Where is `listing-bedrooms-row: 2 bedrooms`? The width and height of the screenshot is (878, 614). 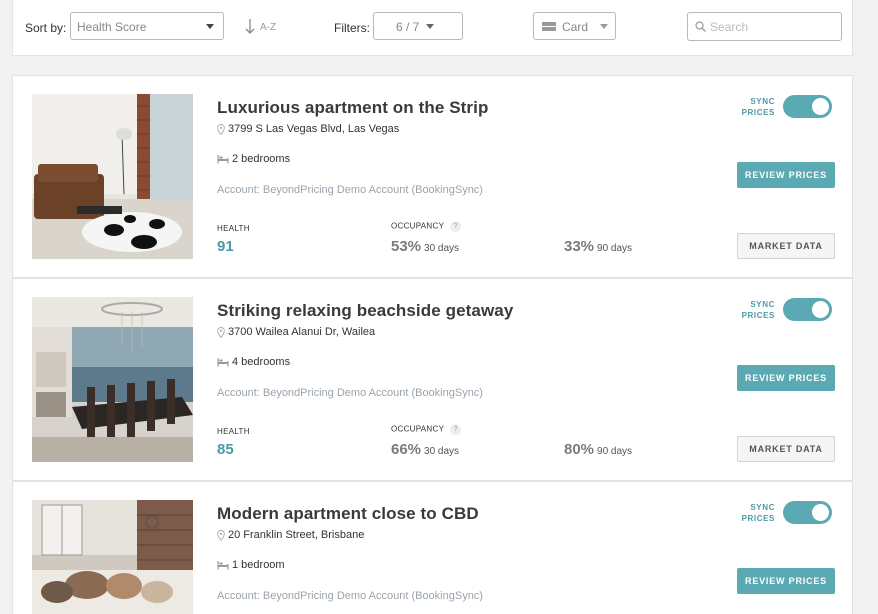 listing-bedrooms-row: 2 bedrooms is located at coordinates (253, 159).